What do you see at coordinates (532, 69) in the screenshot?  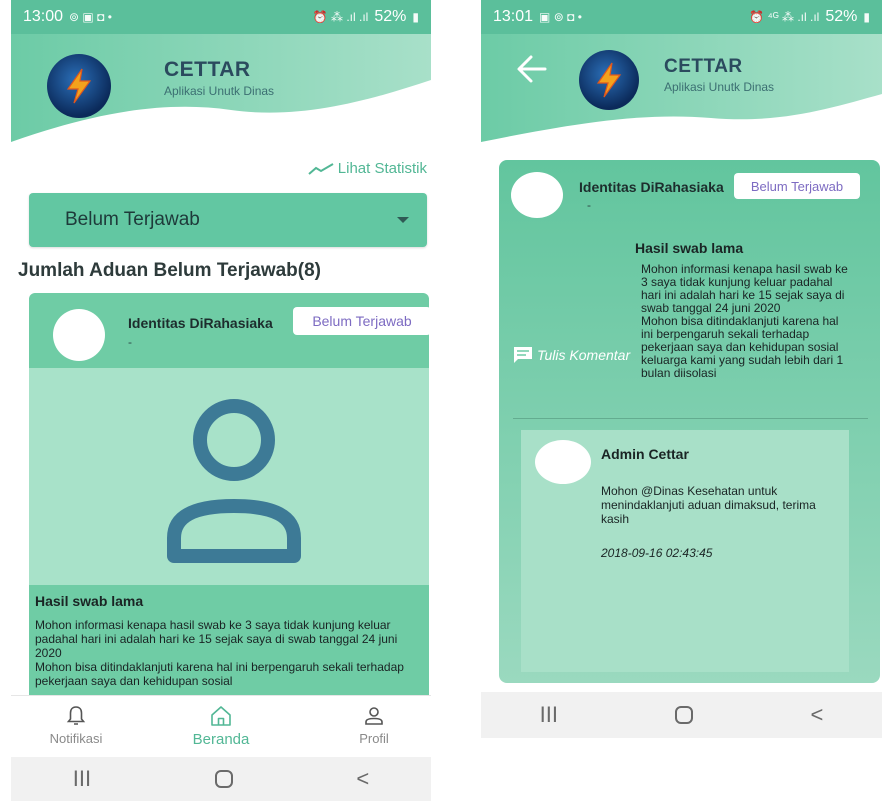 I see `back-arrow-icon` at bounding box center [532, 69].